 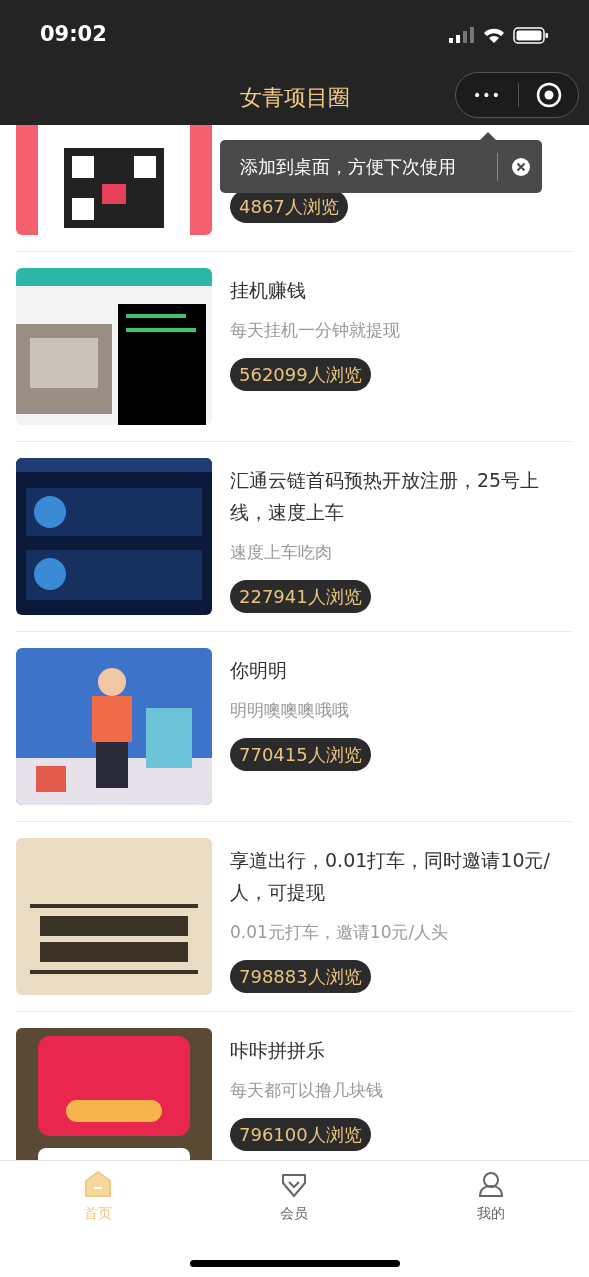 What do you see at coordinates (73, 35) in the screenshot?
I see `status-time: 09:02` at bounding box center [73, 35].